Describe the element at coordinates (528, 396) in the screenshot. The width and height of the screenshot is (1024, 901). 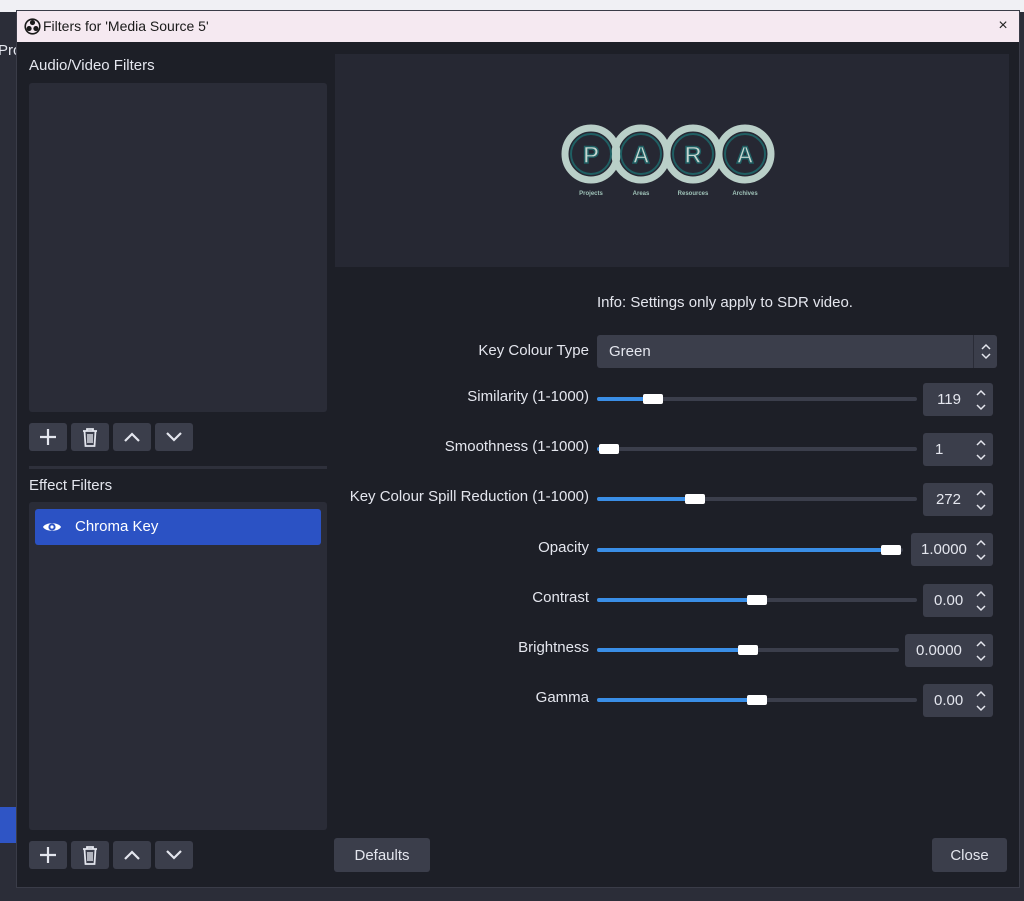
I see `similarity-label: Similarity (1-1000)` at that location.